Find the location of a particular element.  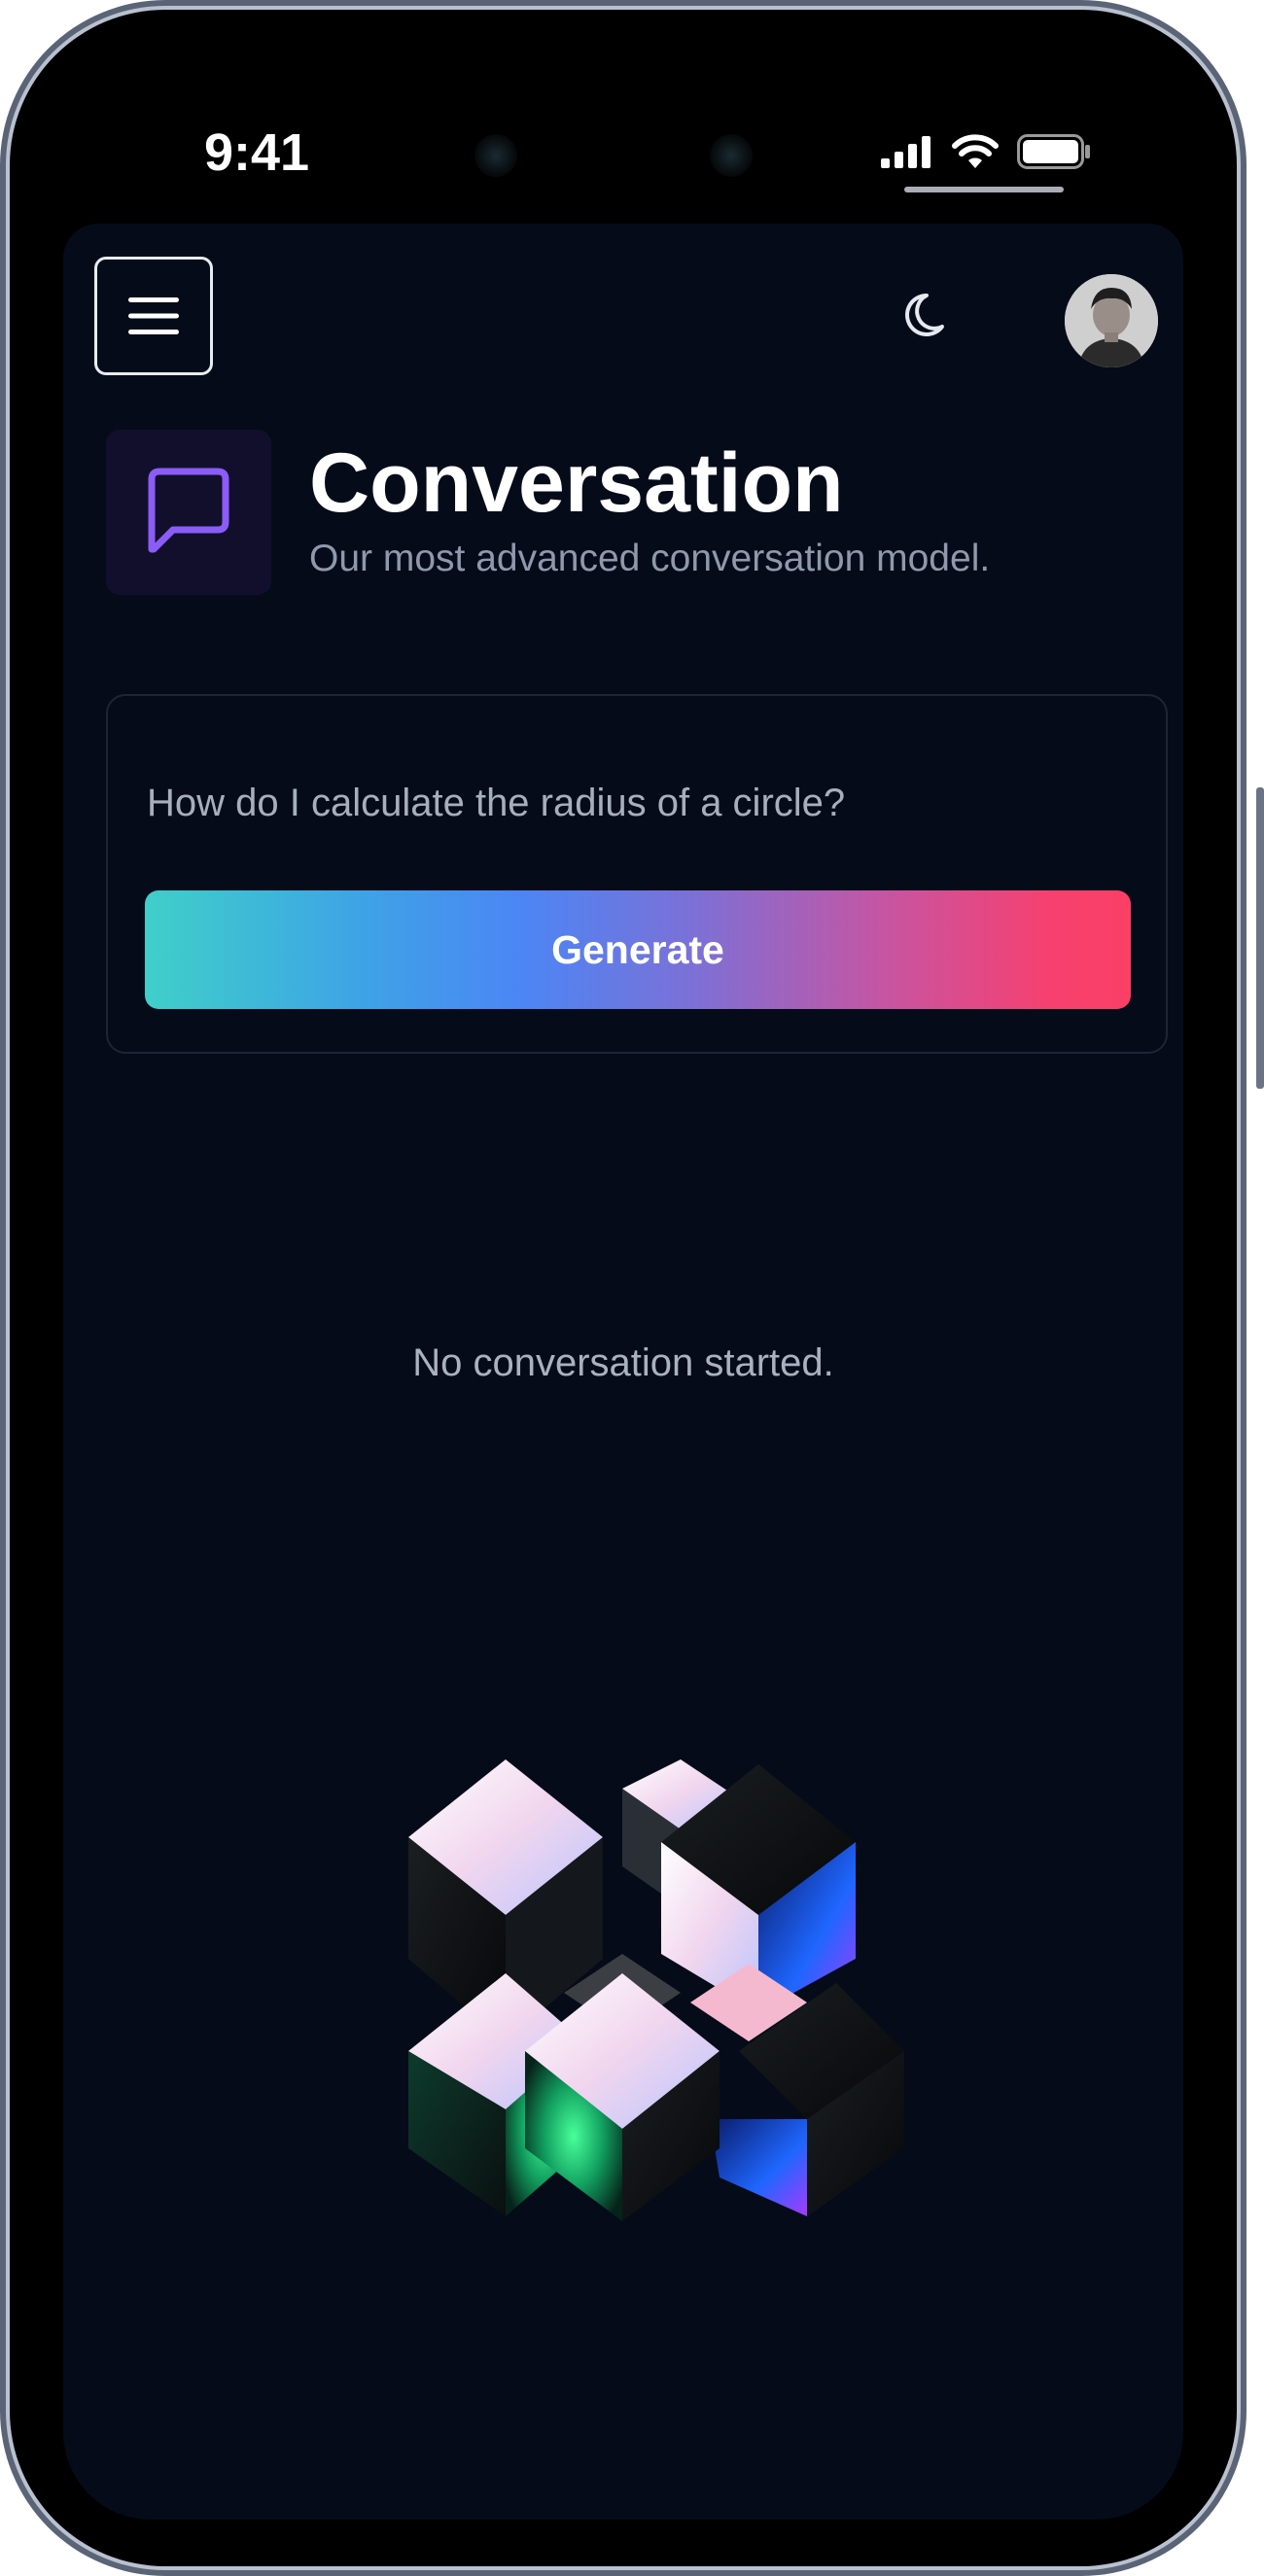

battery-icon is located at coordinates (1053, 151).